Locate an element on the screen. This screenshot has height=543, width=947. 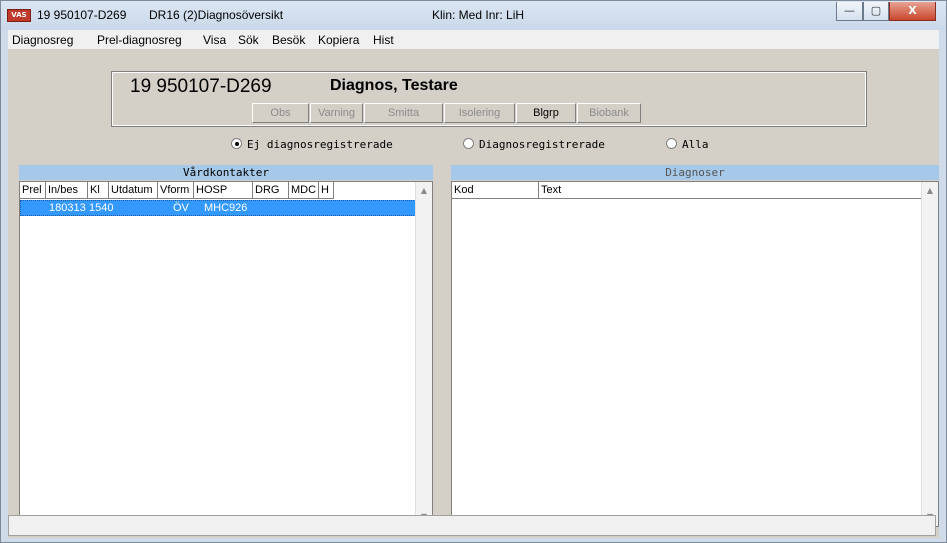
table-row: 180313 1540 ÖV MHC926 is located at coordinates (220, 208).